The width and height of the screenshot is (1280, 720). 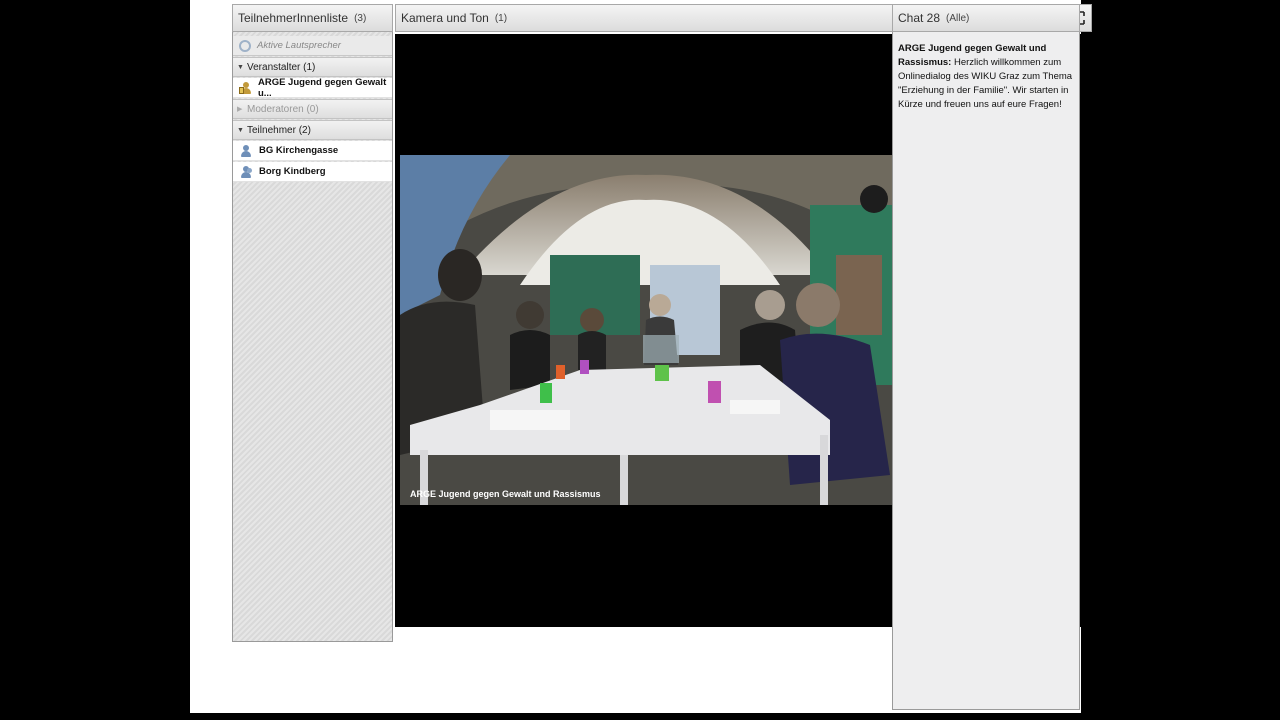 I want to click on user-icon, so click(x=246, y=151).